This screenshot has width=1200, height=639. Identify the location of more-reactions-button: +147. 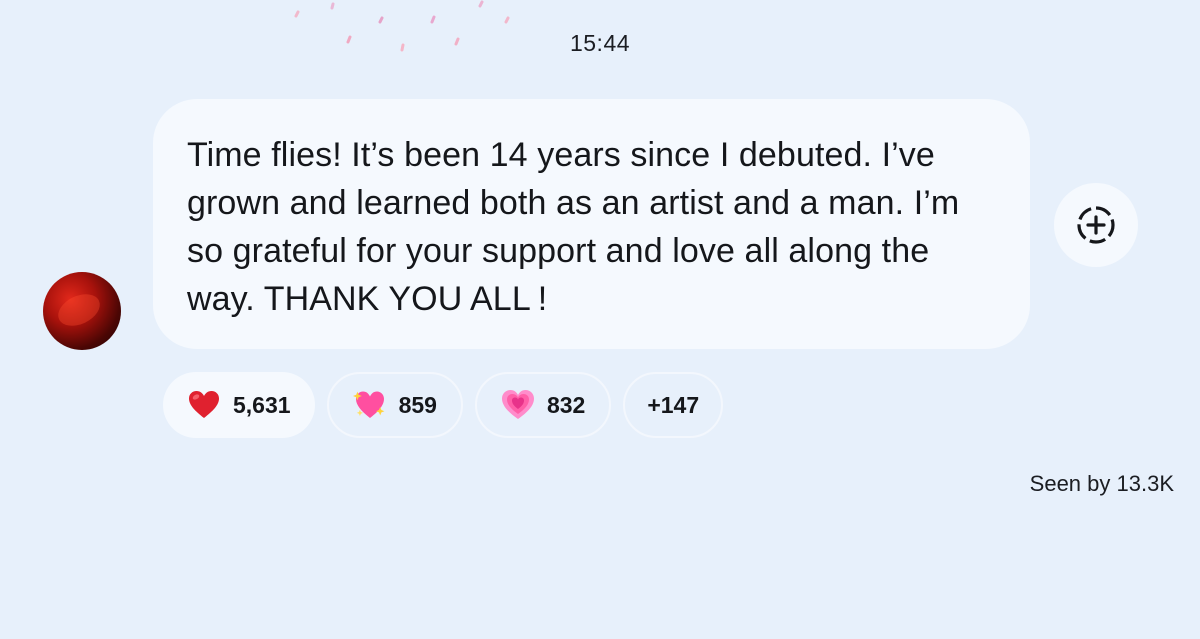
(673, 405).